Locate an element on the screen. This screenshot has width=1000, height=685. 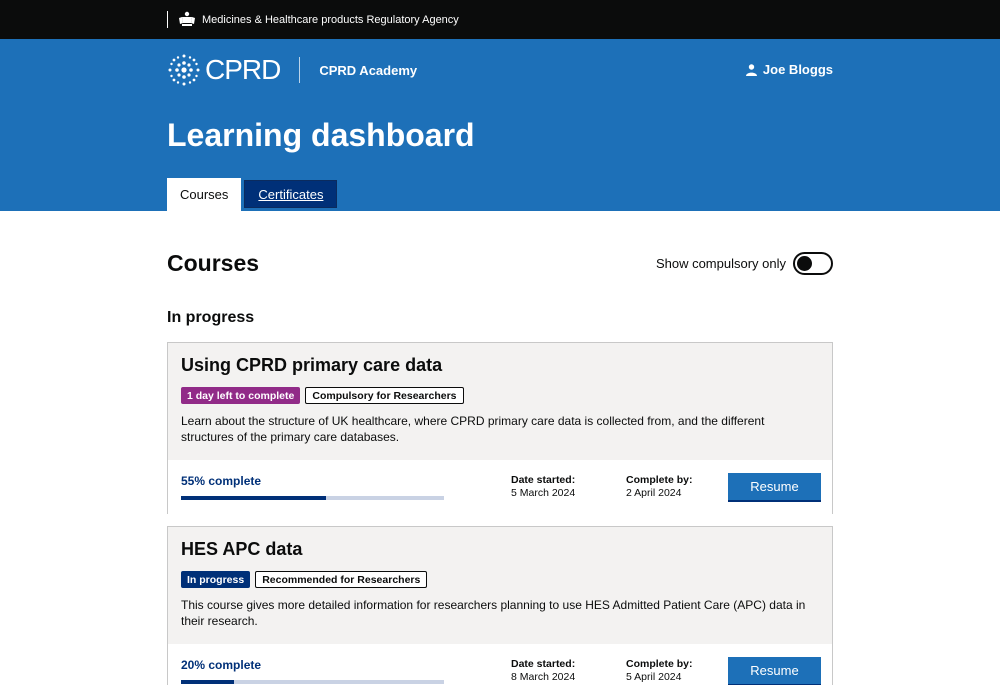
audience-tag: Compulsory for Researchers is located at coordinates (384, 395).